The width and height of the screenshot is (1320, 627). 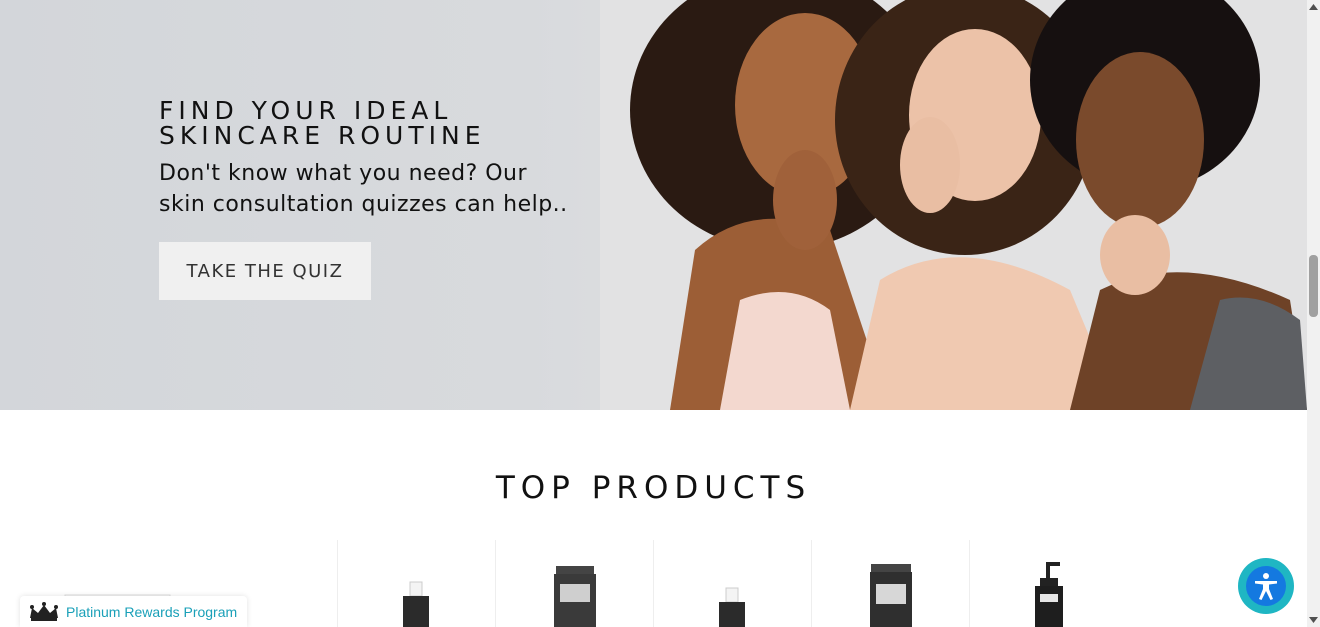 I want to click on scrollbar-thumb, so click(x=1313, y=286).